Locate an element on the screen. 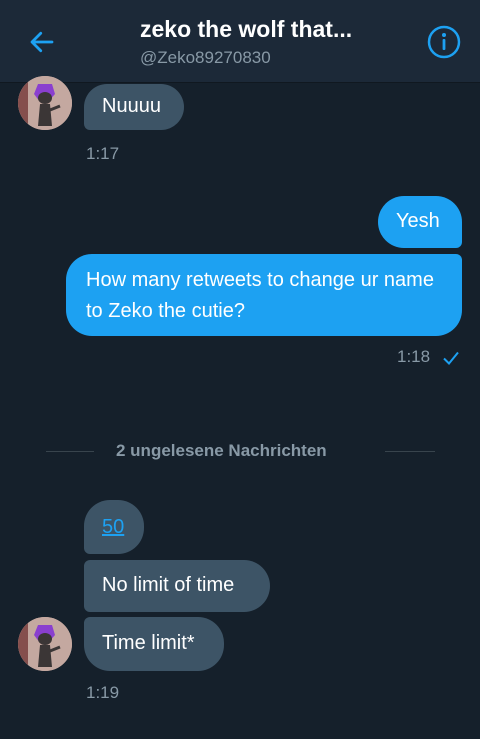 The height and width of the screenshot is (739, 480). message-timestamp: 1:17 is located at coordinates (103, 153).